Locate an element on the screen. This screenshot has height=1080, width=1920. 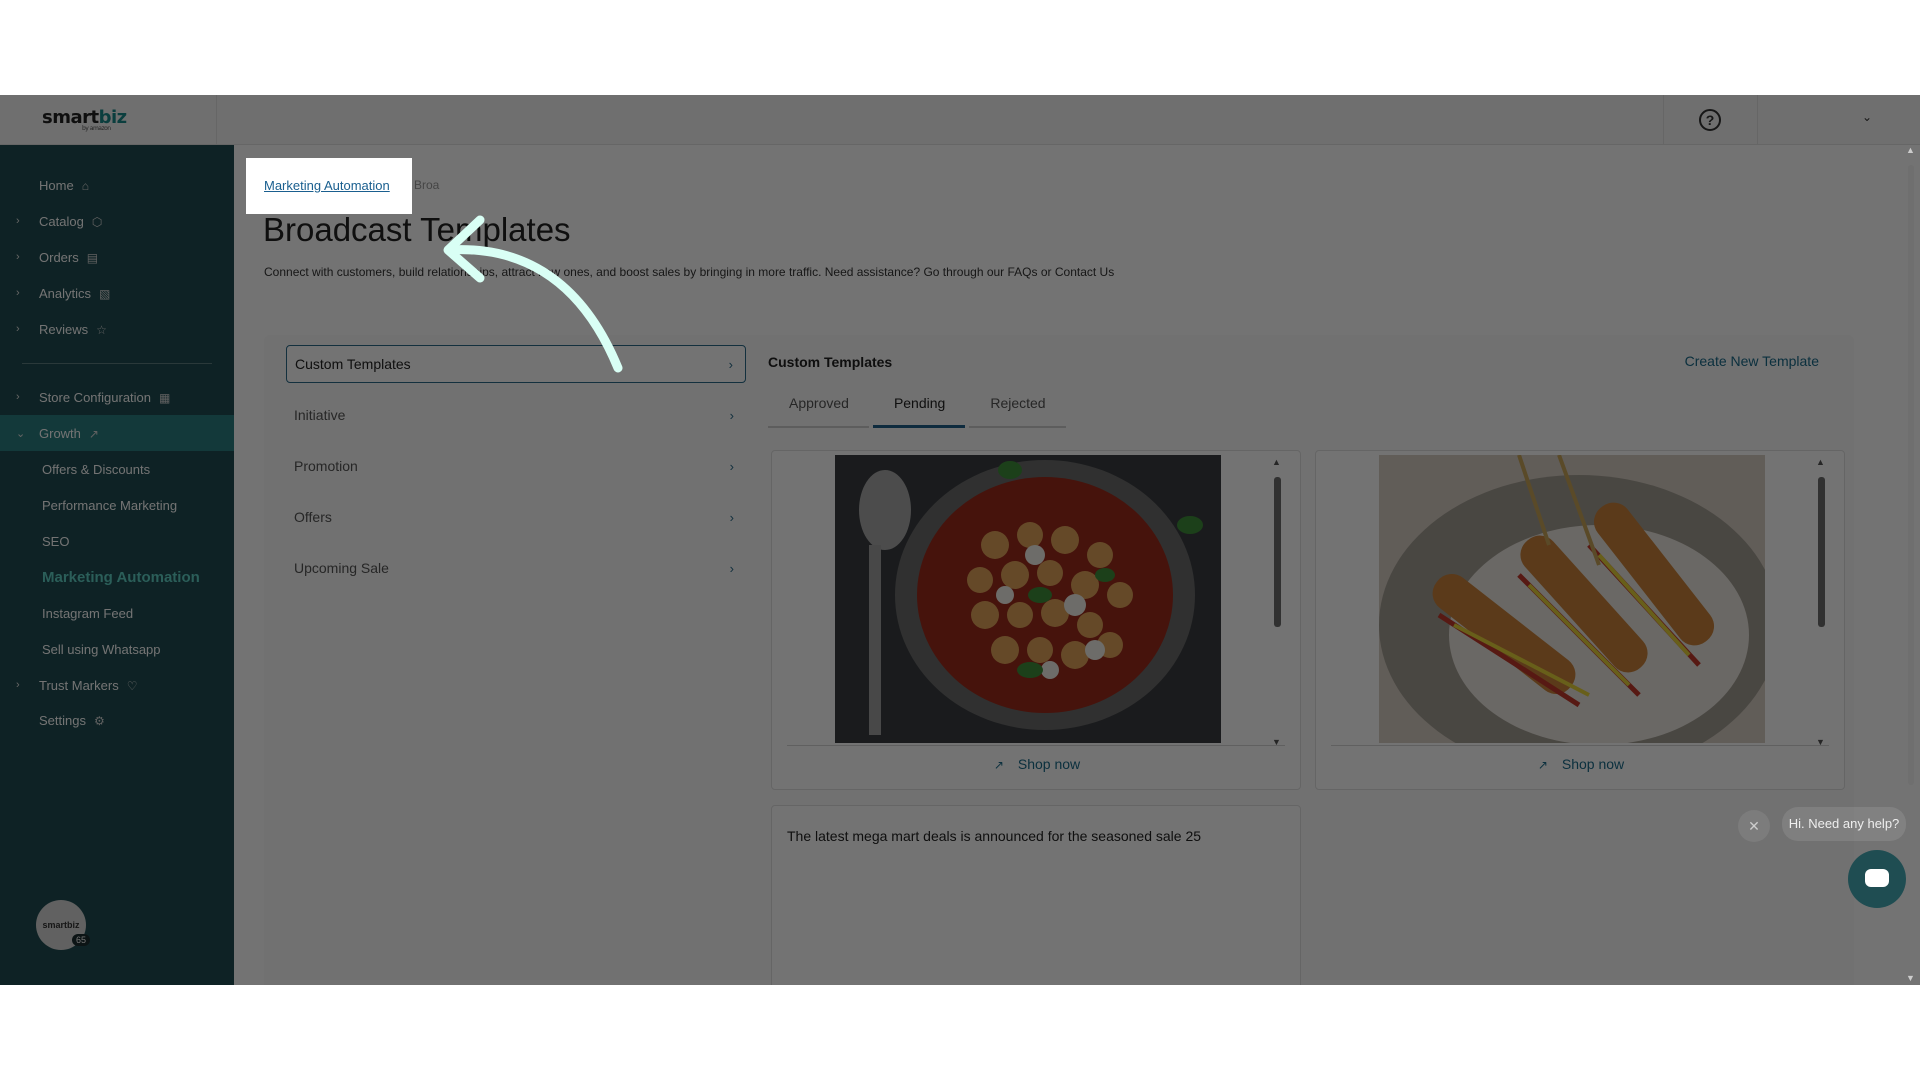
clipboard-icon: ▤ is located at coordinates (92, 257).